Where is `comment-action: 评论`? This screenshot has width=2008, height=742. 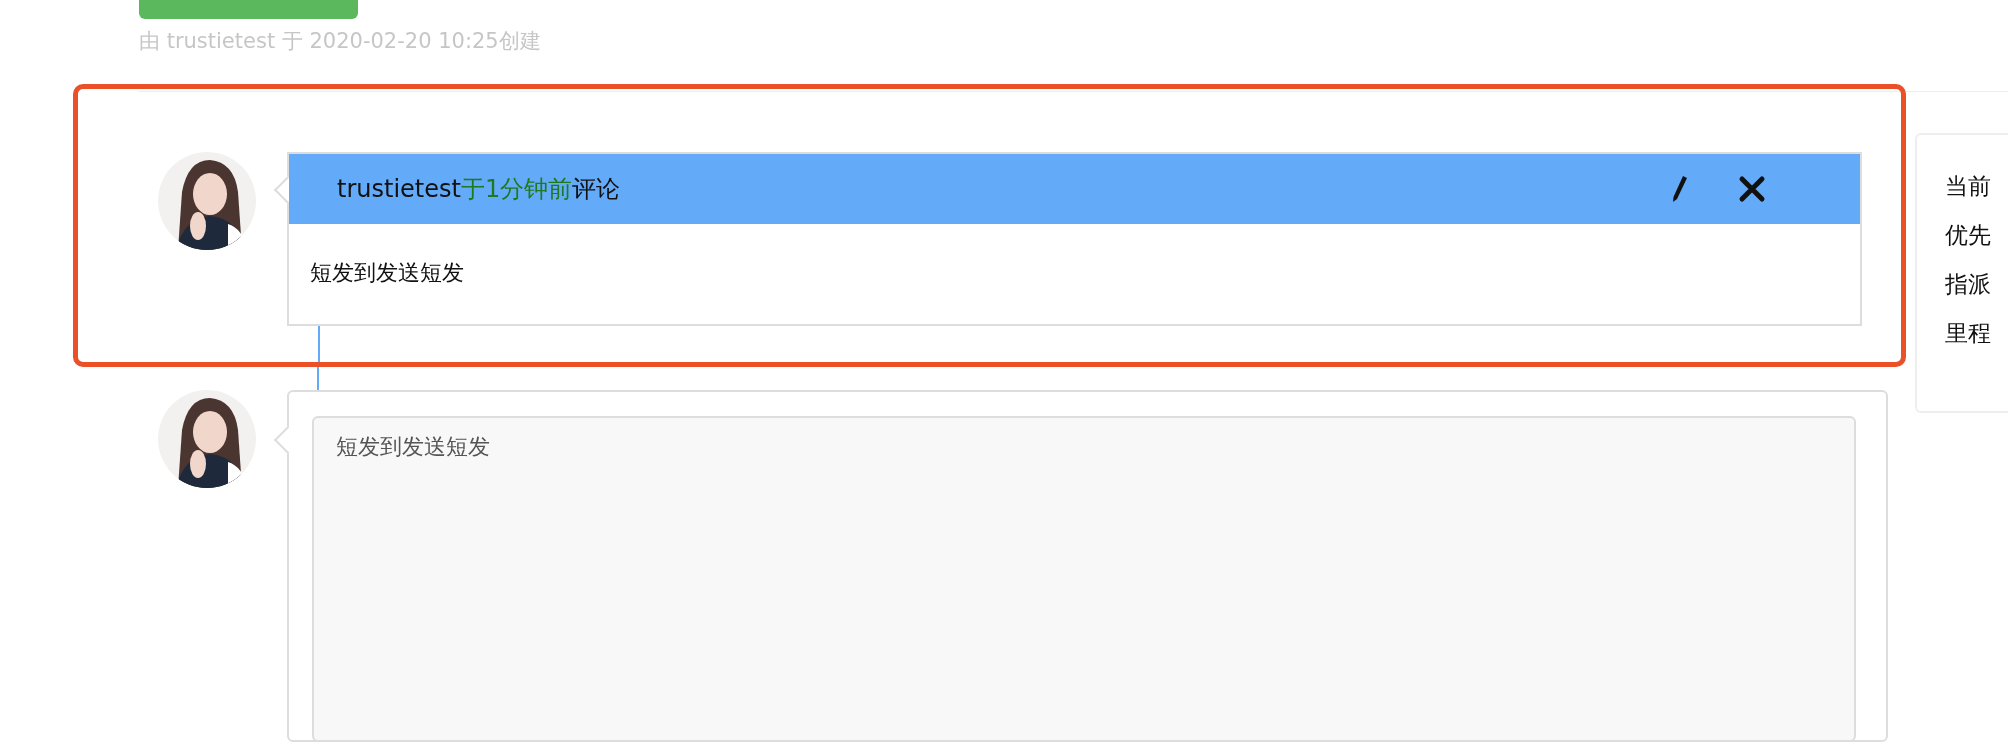
comment-action: 评论 is located at coordinates (596, 189).